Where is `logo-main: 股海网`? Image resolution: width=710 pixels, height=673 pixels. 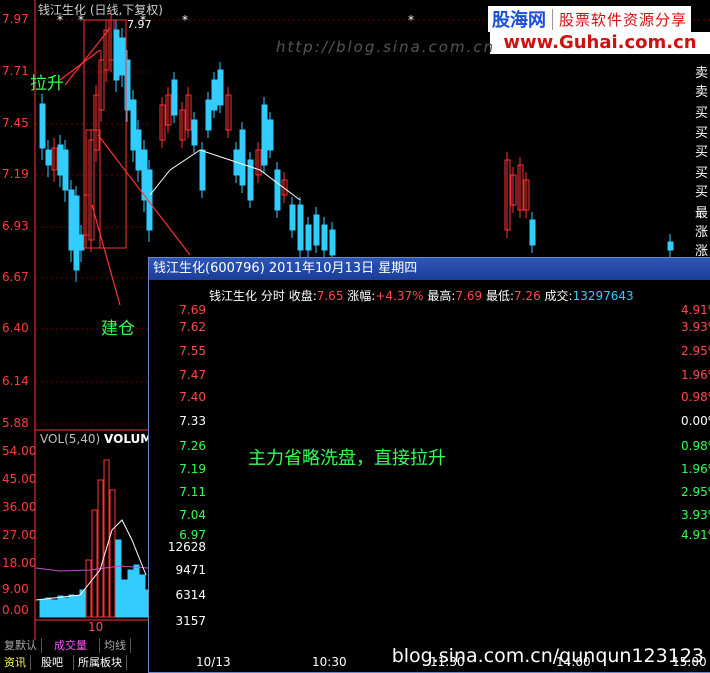 logo-main: 股海网 is located at coordinates (519, 20).